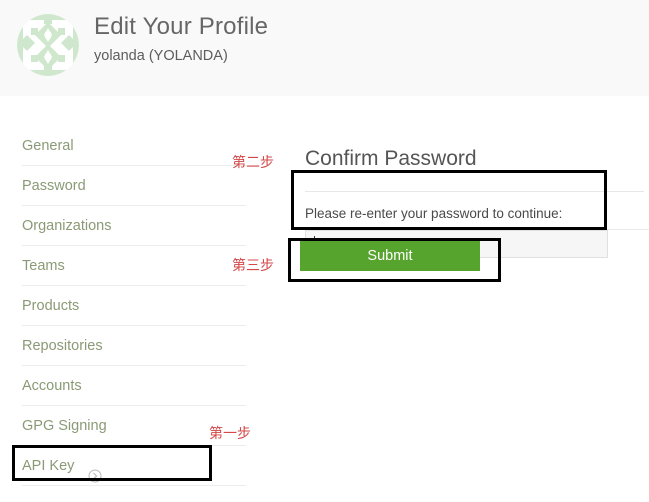 The width and height of the screenshot is (649, 502). I want to click on sidebar-item-accounts: Accounts, so click(134, 386).